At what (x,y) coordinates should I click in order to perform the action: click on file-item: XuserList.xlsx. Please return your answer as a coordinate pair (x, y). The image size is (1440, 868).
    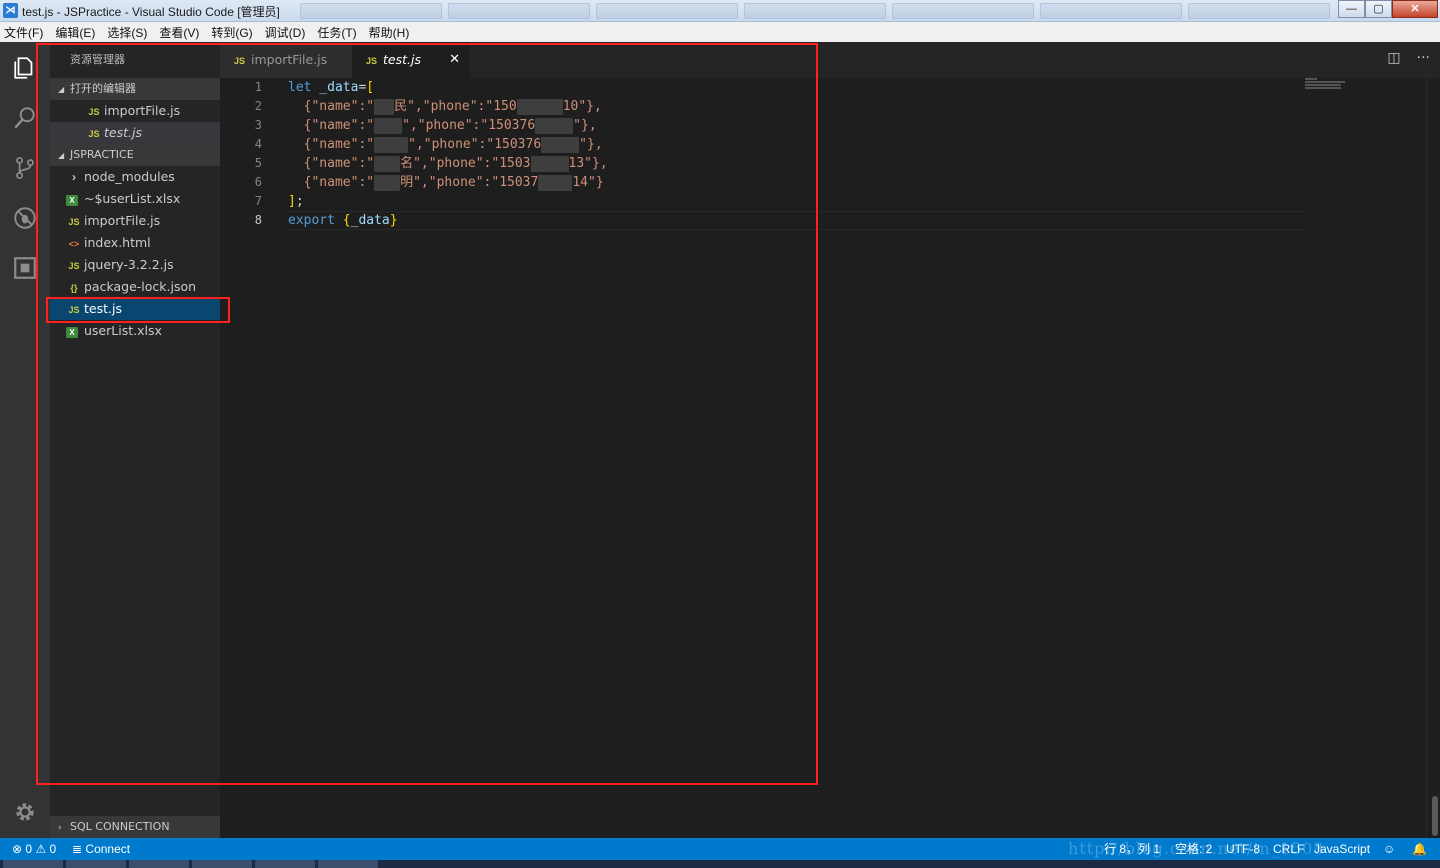
    Looking at the image, I should click on (135, 331).